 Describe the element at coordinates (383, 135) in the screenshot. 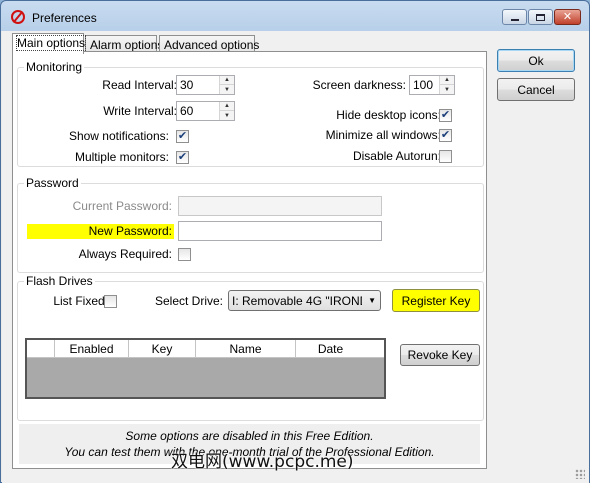

I see `minimize-all-windows-label: Minimize all windows:` at that location.